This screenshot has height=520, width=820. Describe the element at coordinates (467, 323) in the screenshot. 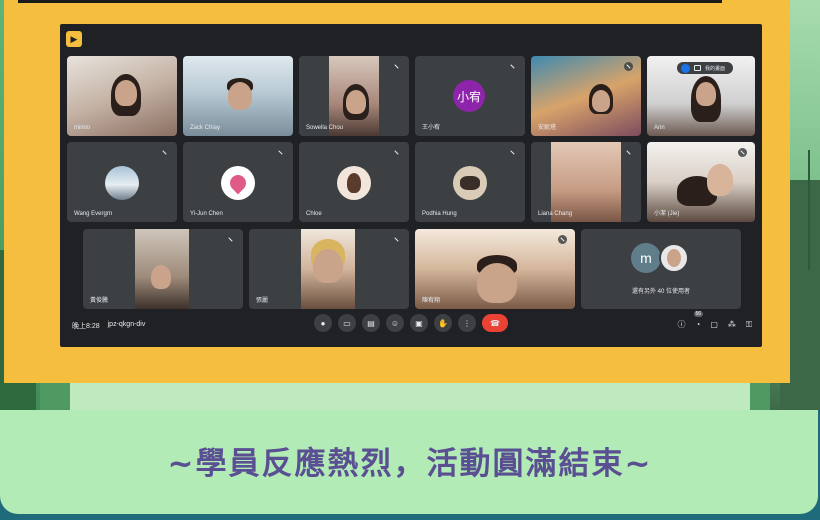

I see `more-options-icon: ⋮` at that location.